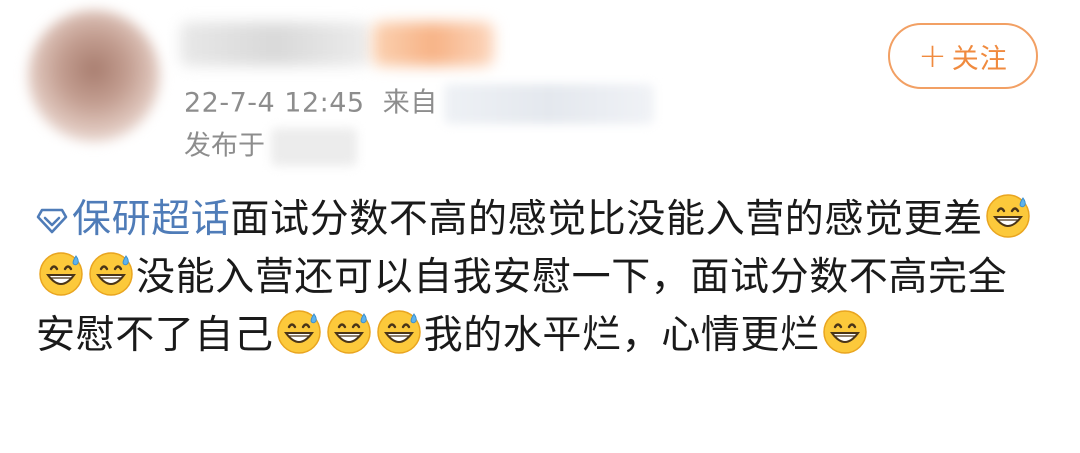  What do you see at coordinates (314, 147) in the screenshot?
I see `location-redacted` at bounding box center [314, 147].